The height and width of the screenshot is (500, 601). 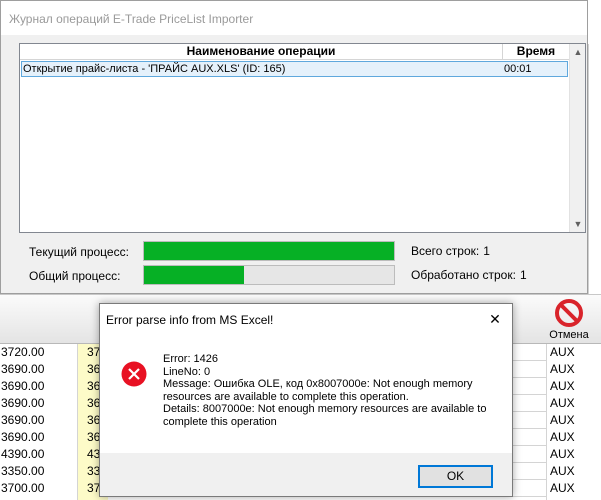 I want to click on price-cell: 3720.00, so click(x=39, y=352).